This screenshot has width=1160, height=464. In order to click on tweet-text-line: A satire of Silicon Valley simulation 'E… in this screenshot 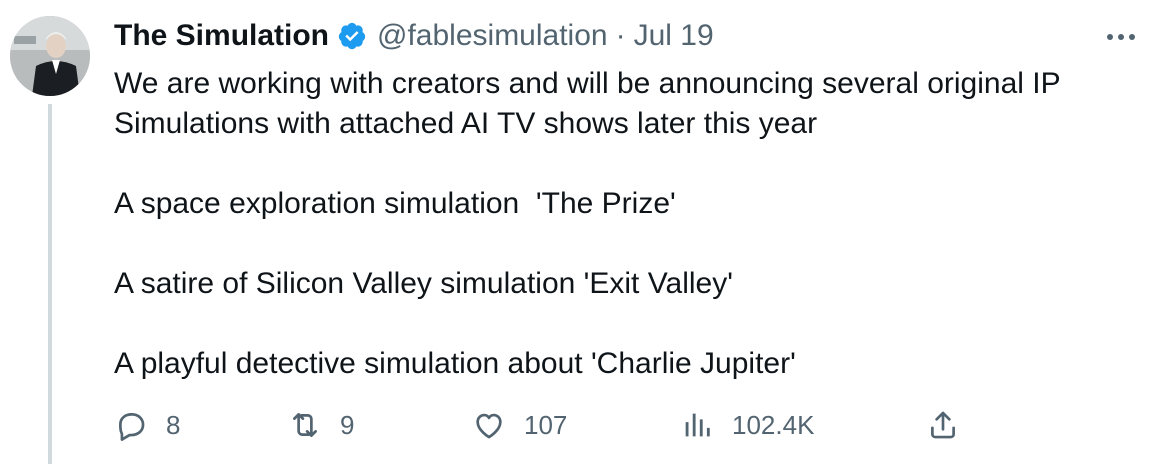, I will do `click(423, 283)`.